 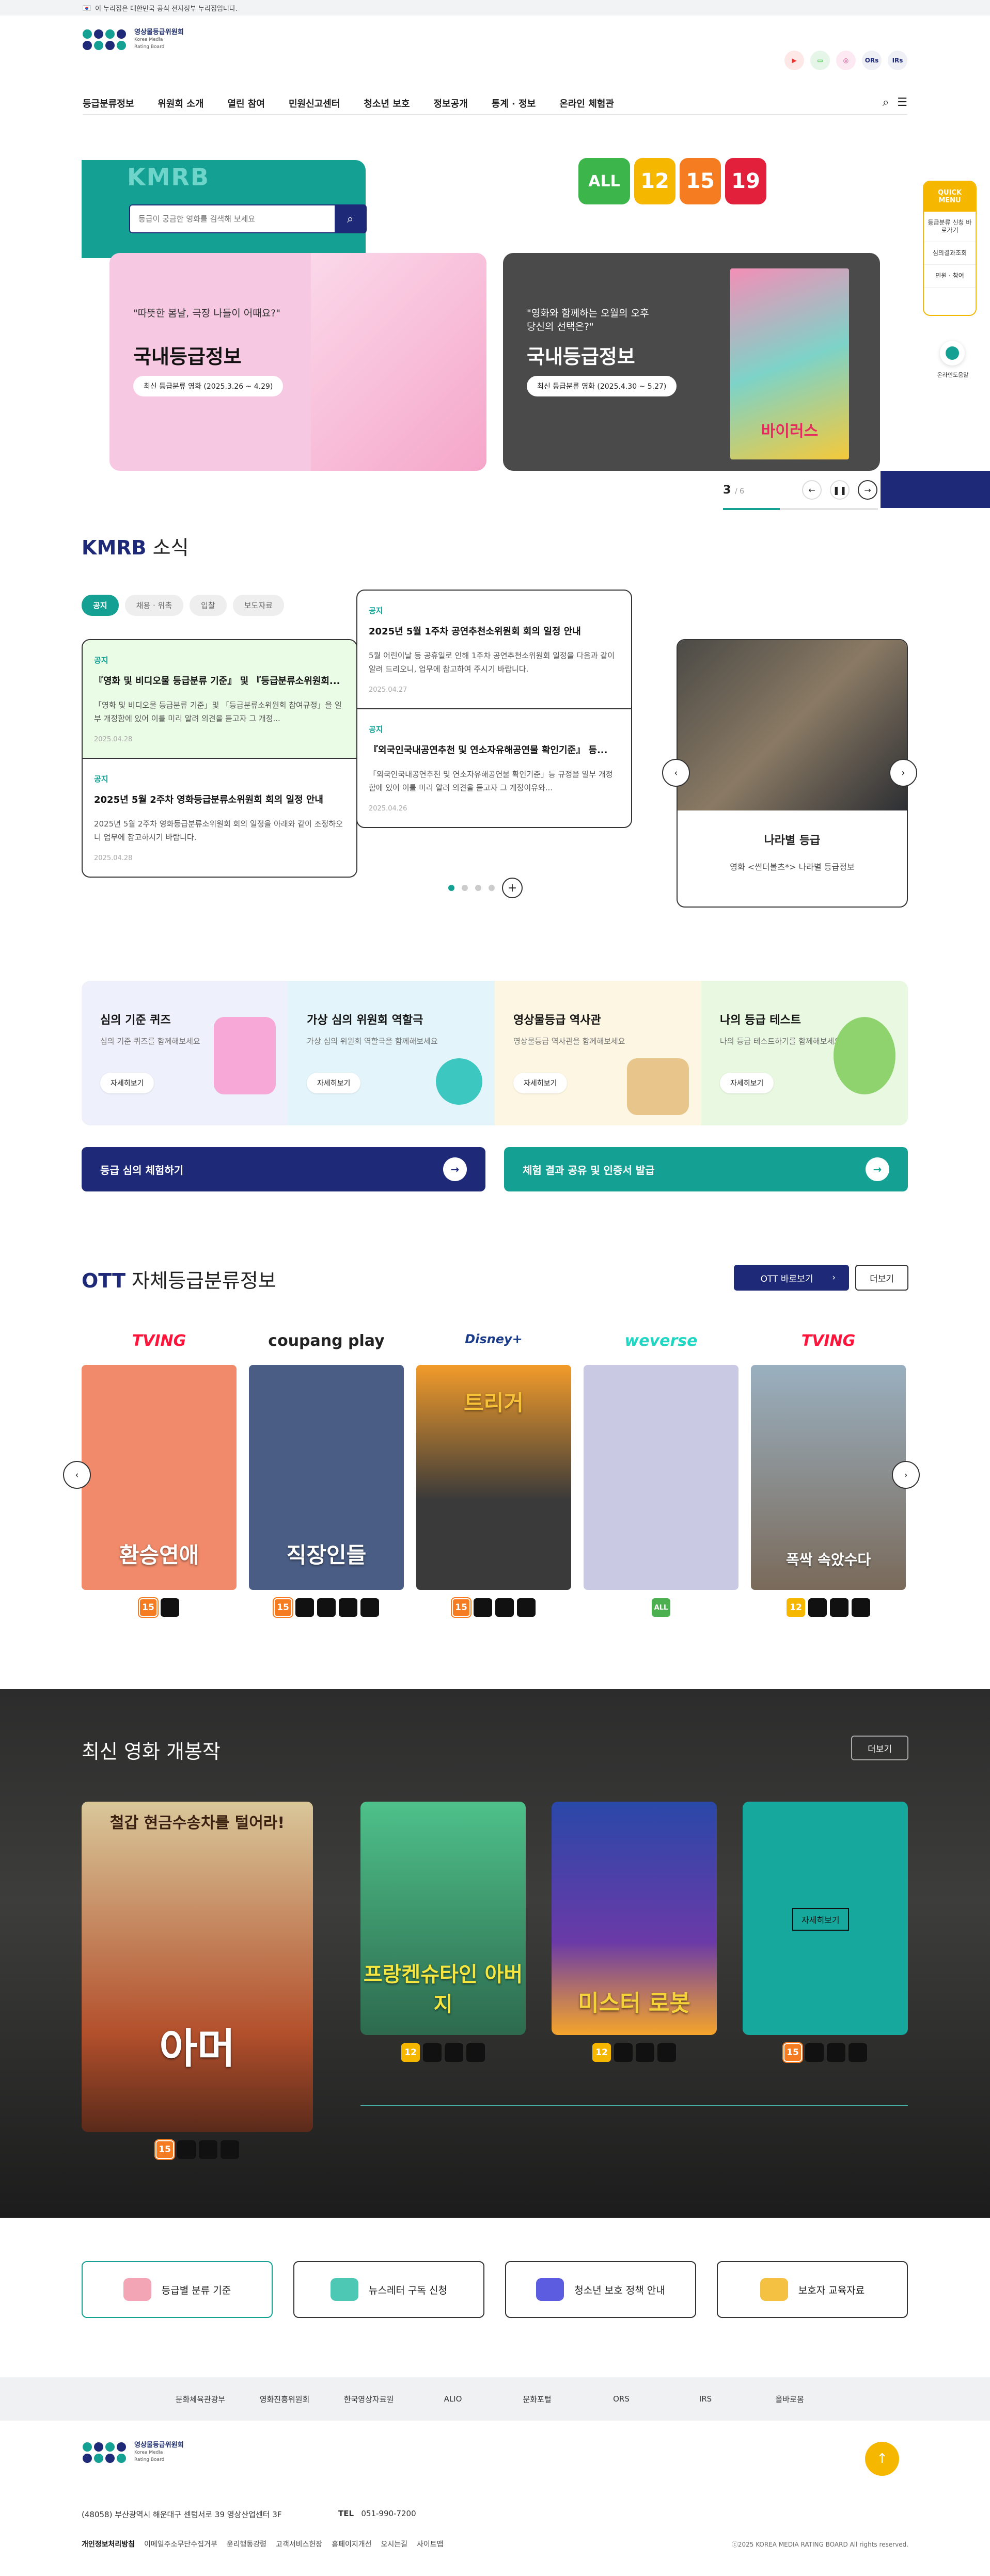 I want to click on exp-card-roleplay: 가상 심의 위원회 역할극 가상 심의 위원회 역할극을 함께해보세요 자세히보기, so click(x=391, y=1053).